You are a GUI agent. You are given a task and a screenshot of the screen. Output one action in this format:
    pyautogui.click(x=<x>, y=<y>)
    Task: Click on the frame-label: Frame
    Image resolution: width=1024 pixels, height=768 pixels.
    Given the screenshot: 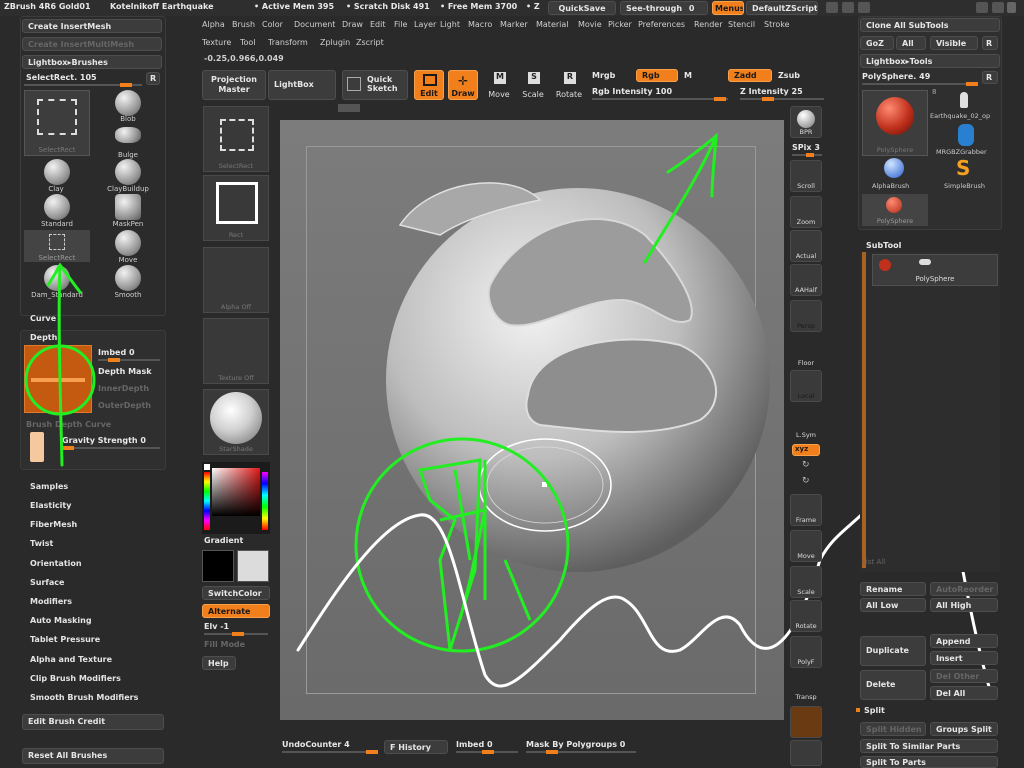 What is the action you would take?
    pyautogui.click(x=806, y=520)
    